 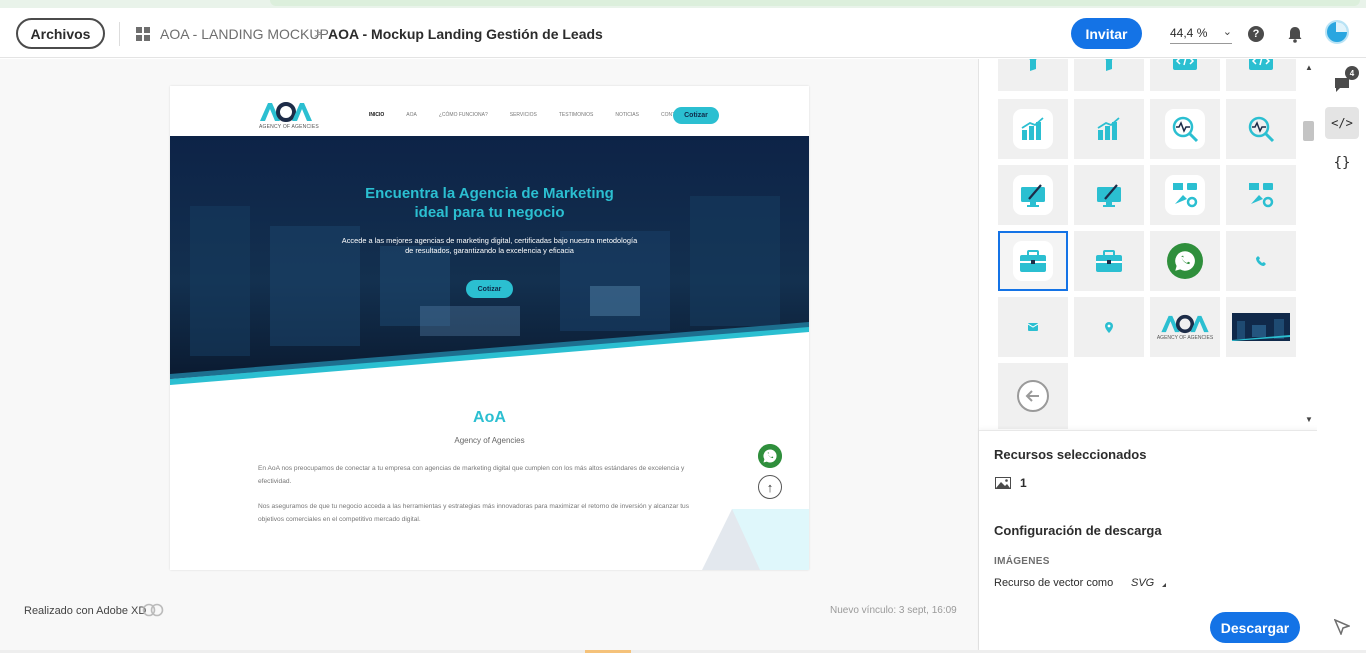 I want to click on mail-icon, so click(x=1033, y=327).